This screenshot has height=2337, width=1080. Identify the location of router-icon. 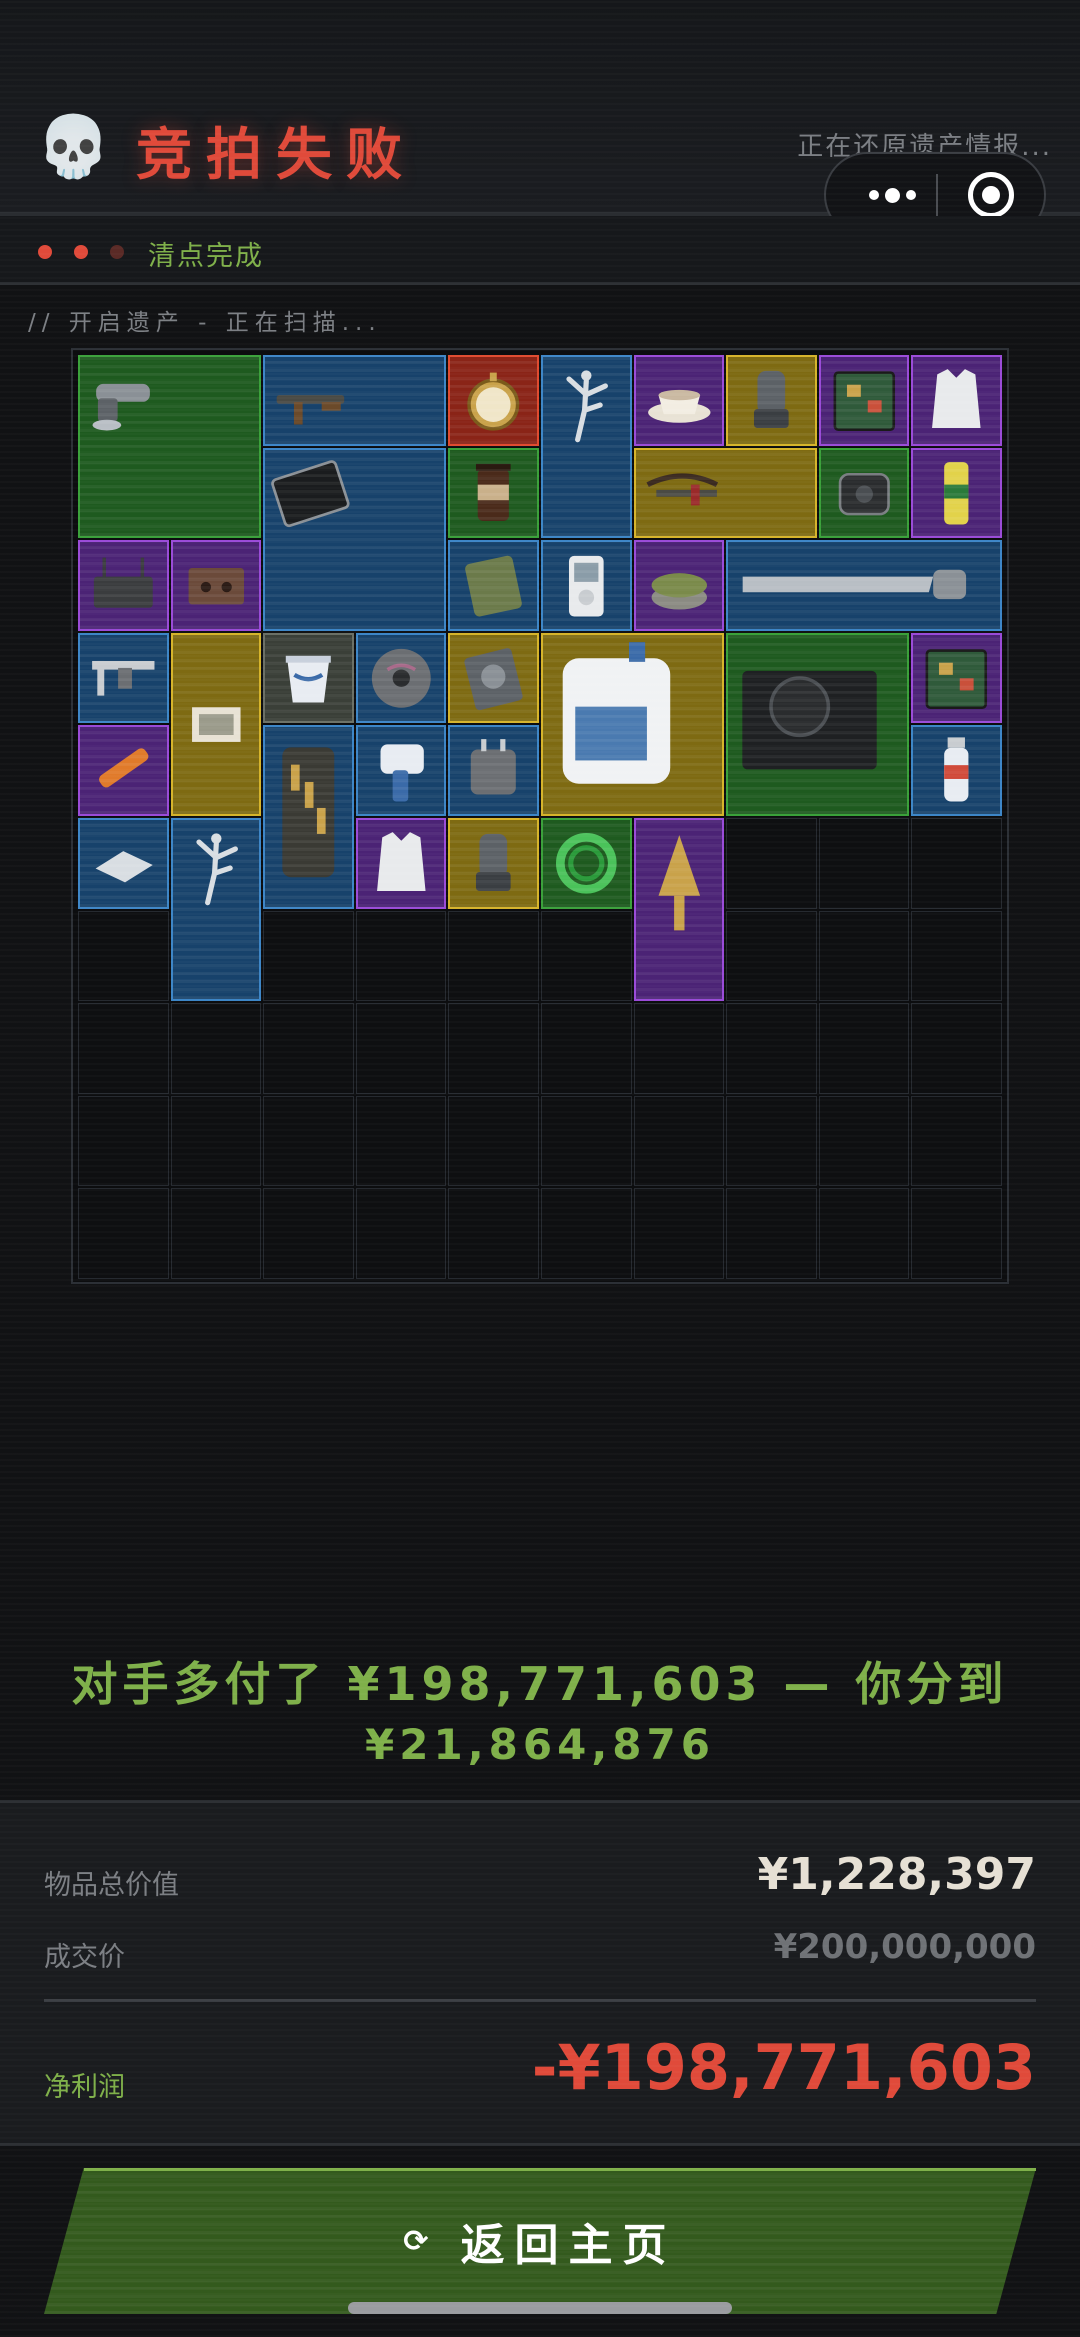
(123, 582).